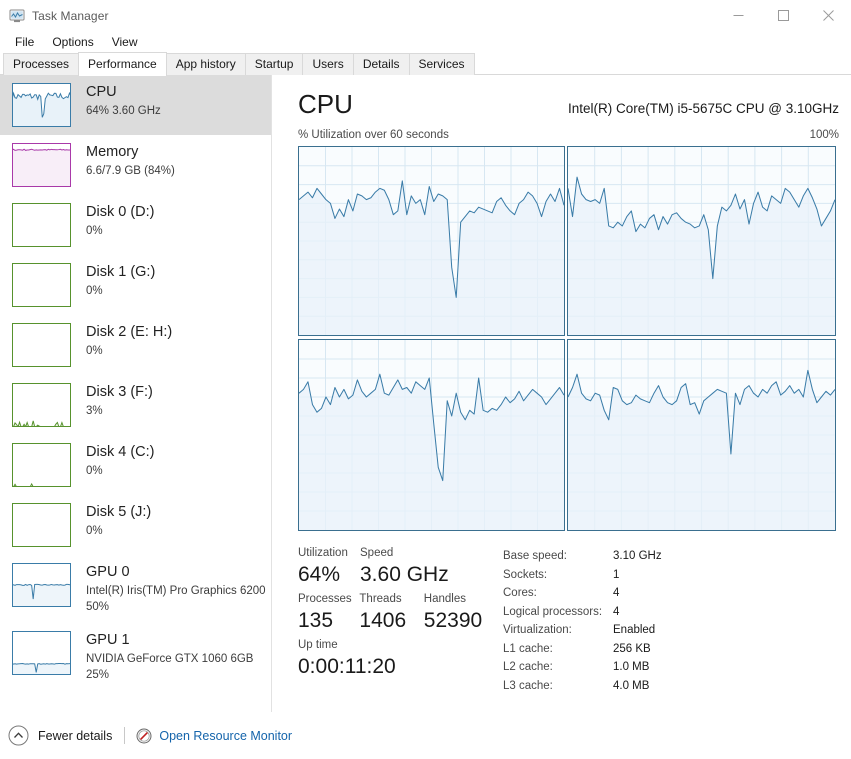 The height and width of the screenshot is (759, 851). Describe the element at coordinates (634, 630) in the screenshot. I see `info-value: Enabled` at that location.